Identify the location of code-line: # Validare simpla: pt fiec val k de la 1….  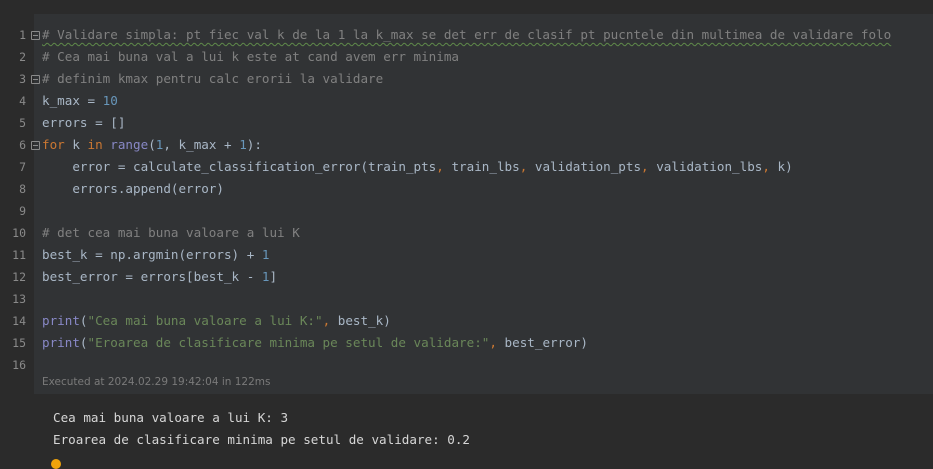
(466, 35).